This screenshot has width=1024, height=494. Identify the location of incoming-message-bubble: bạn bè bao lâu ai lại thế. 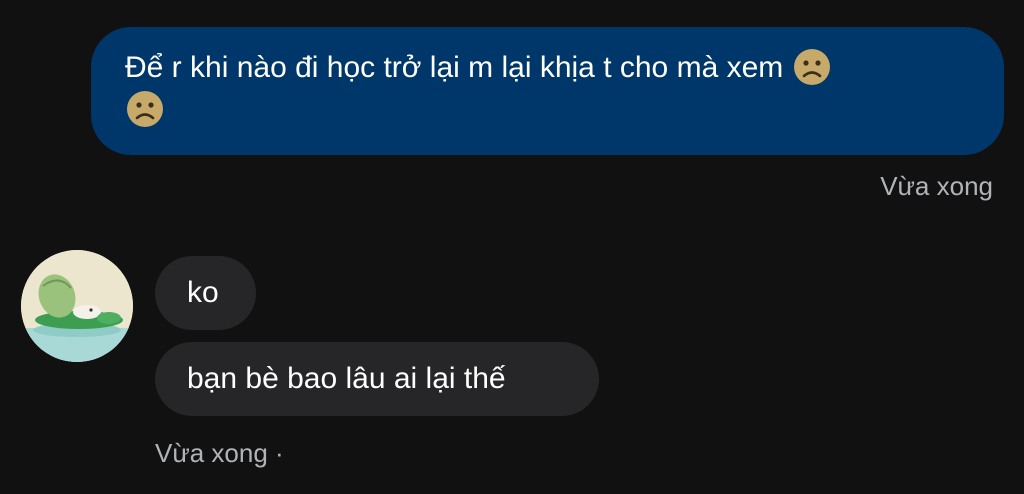
(377, 379).